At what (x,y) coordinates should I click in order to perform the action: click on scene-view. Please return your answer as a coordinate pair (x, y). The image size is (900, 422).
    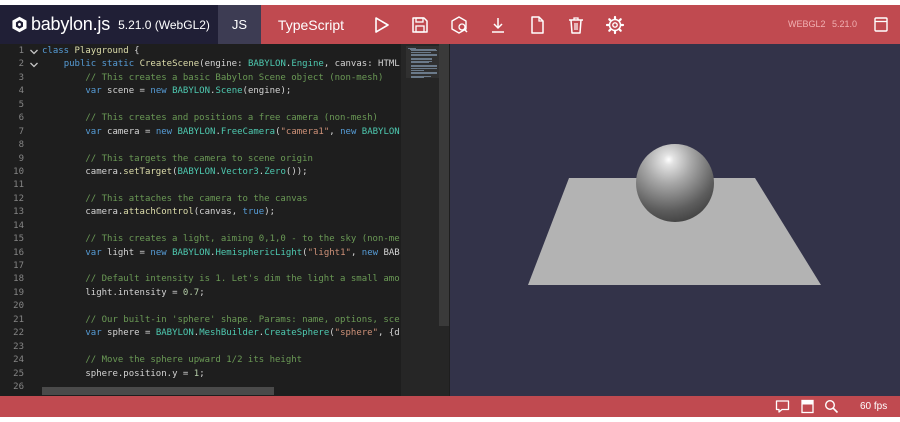
    Looking at the image, I should click on (674, 214).